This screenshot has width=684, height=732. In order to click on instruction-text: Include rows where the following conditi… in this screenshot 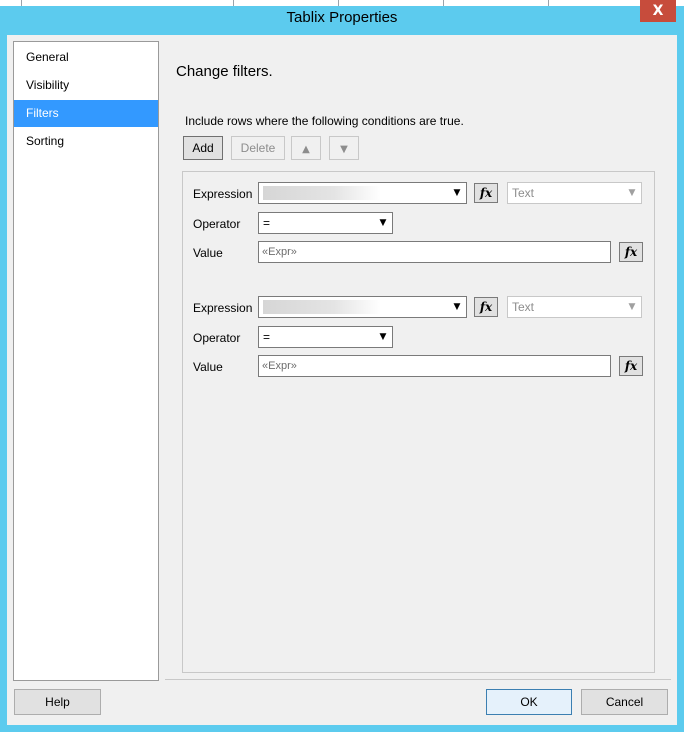, I will do `click(324, 121)`.